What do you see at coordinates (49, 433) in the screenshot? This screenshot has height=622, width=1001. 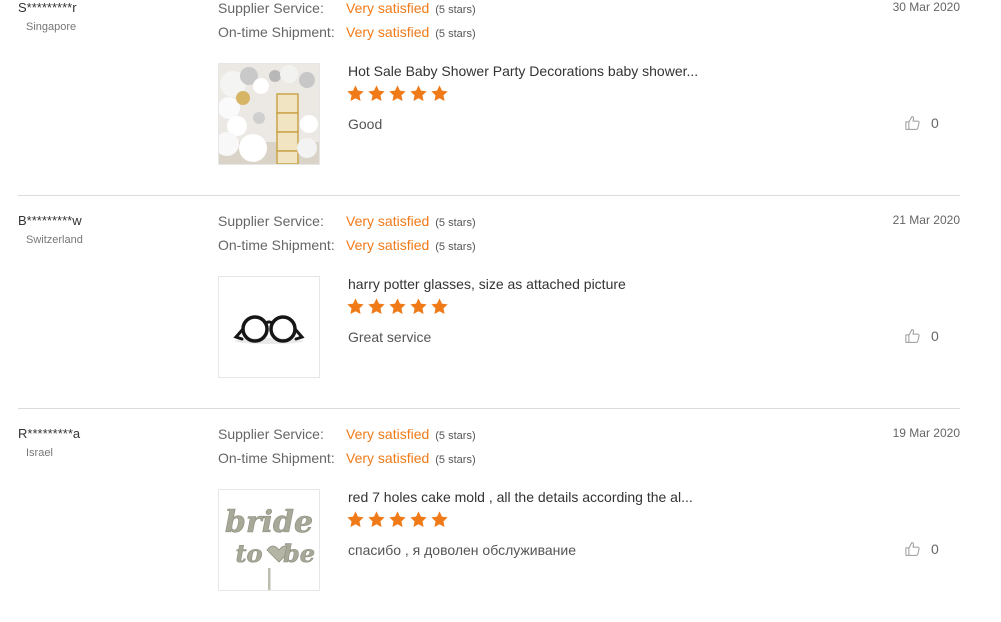 I see `buyer-name: R*********a` at bounding box center [49, 433].